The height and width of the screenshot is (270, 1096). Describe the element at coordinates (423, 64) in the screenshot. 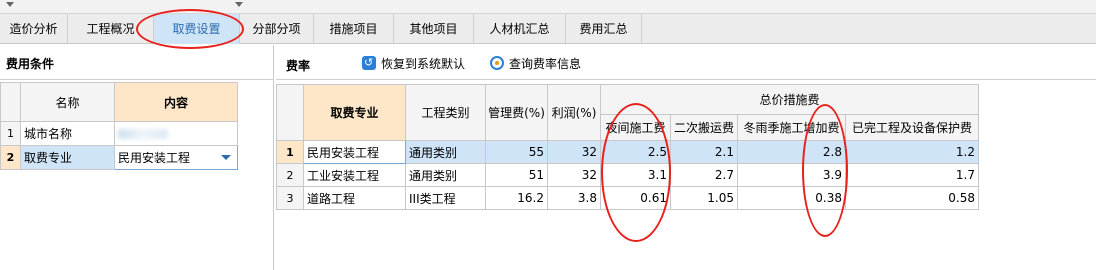

I see `restore-default-label: 恢复到系统默认` at that location.